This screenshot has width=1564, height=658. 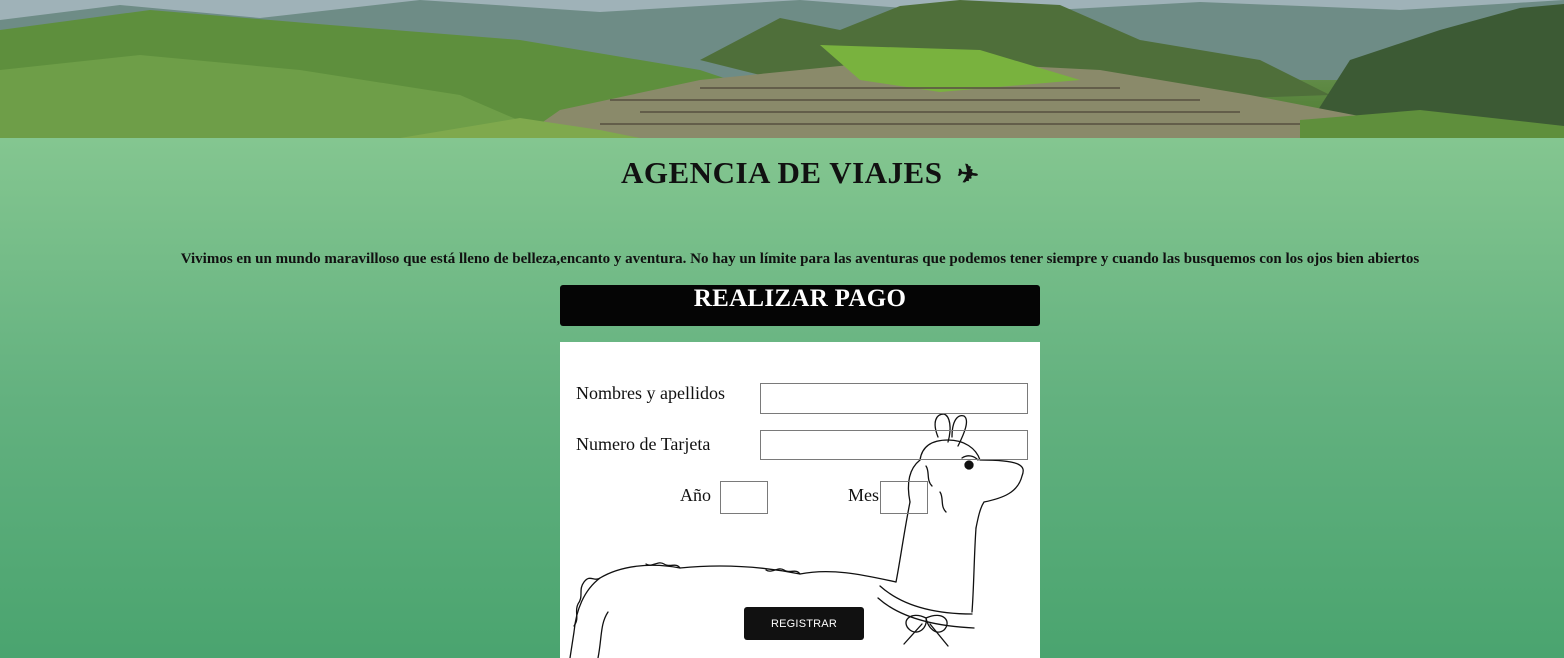 What do you see at coordinates (650, 393) in the screenshot?
I see `name-label: Nombres y apellidos` at bounding box center [650, 393].